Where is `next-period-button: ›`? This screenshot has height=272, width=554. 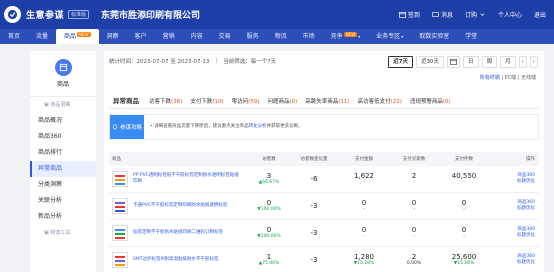
next-period-button: › is located at coordinates (533, 62).